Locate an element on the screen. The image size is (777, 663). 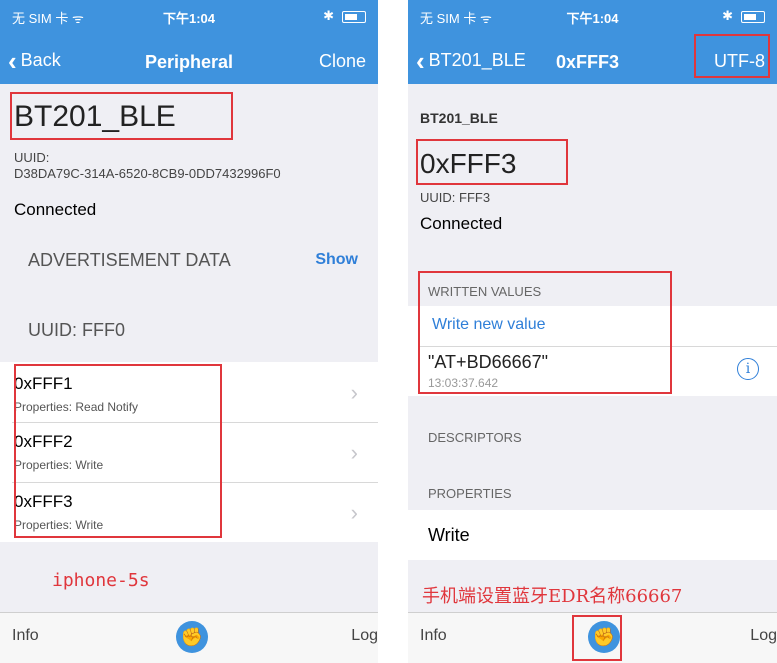
highlight-box-logo is located at coordinates (597, 638).